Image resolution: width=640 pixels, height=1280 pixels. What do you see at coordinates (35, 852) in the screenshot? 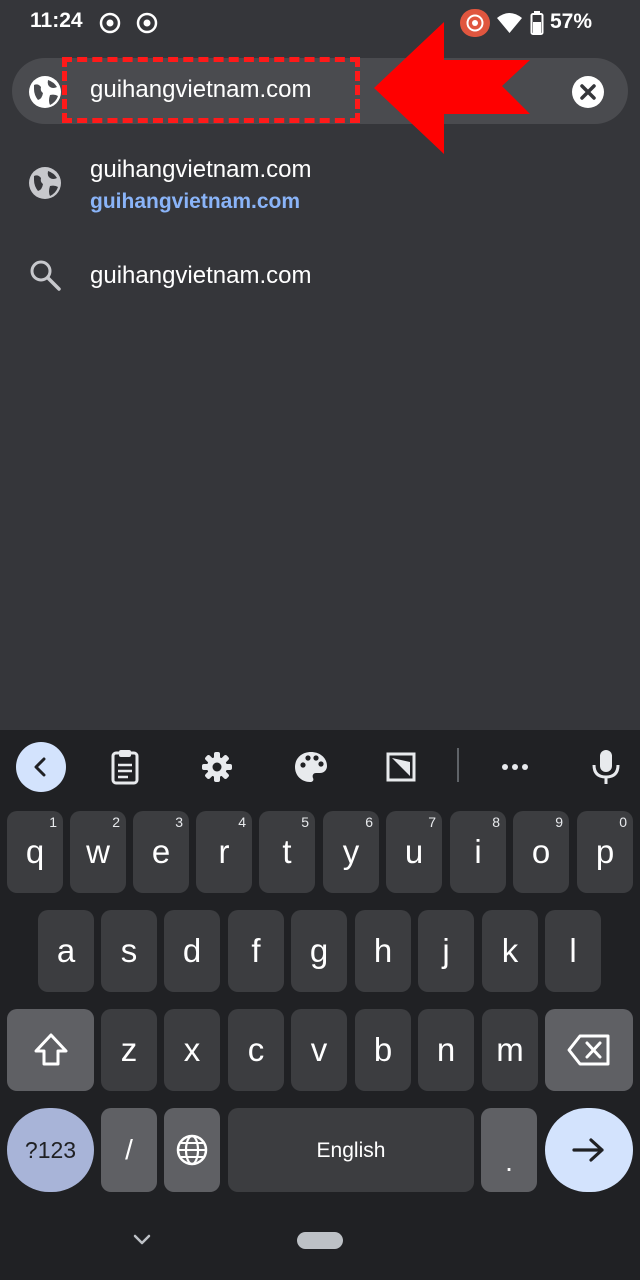
I see `key-q: 1q` at bounding box center [35, 852].